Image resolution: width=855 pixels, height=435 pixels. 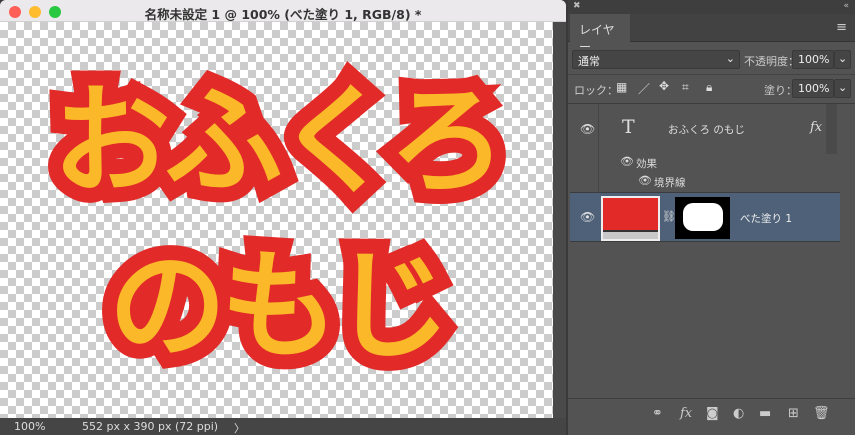 I want to click on divider, so click(x=711, y=74).